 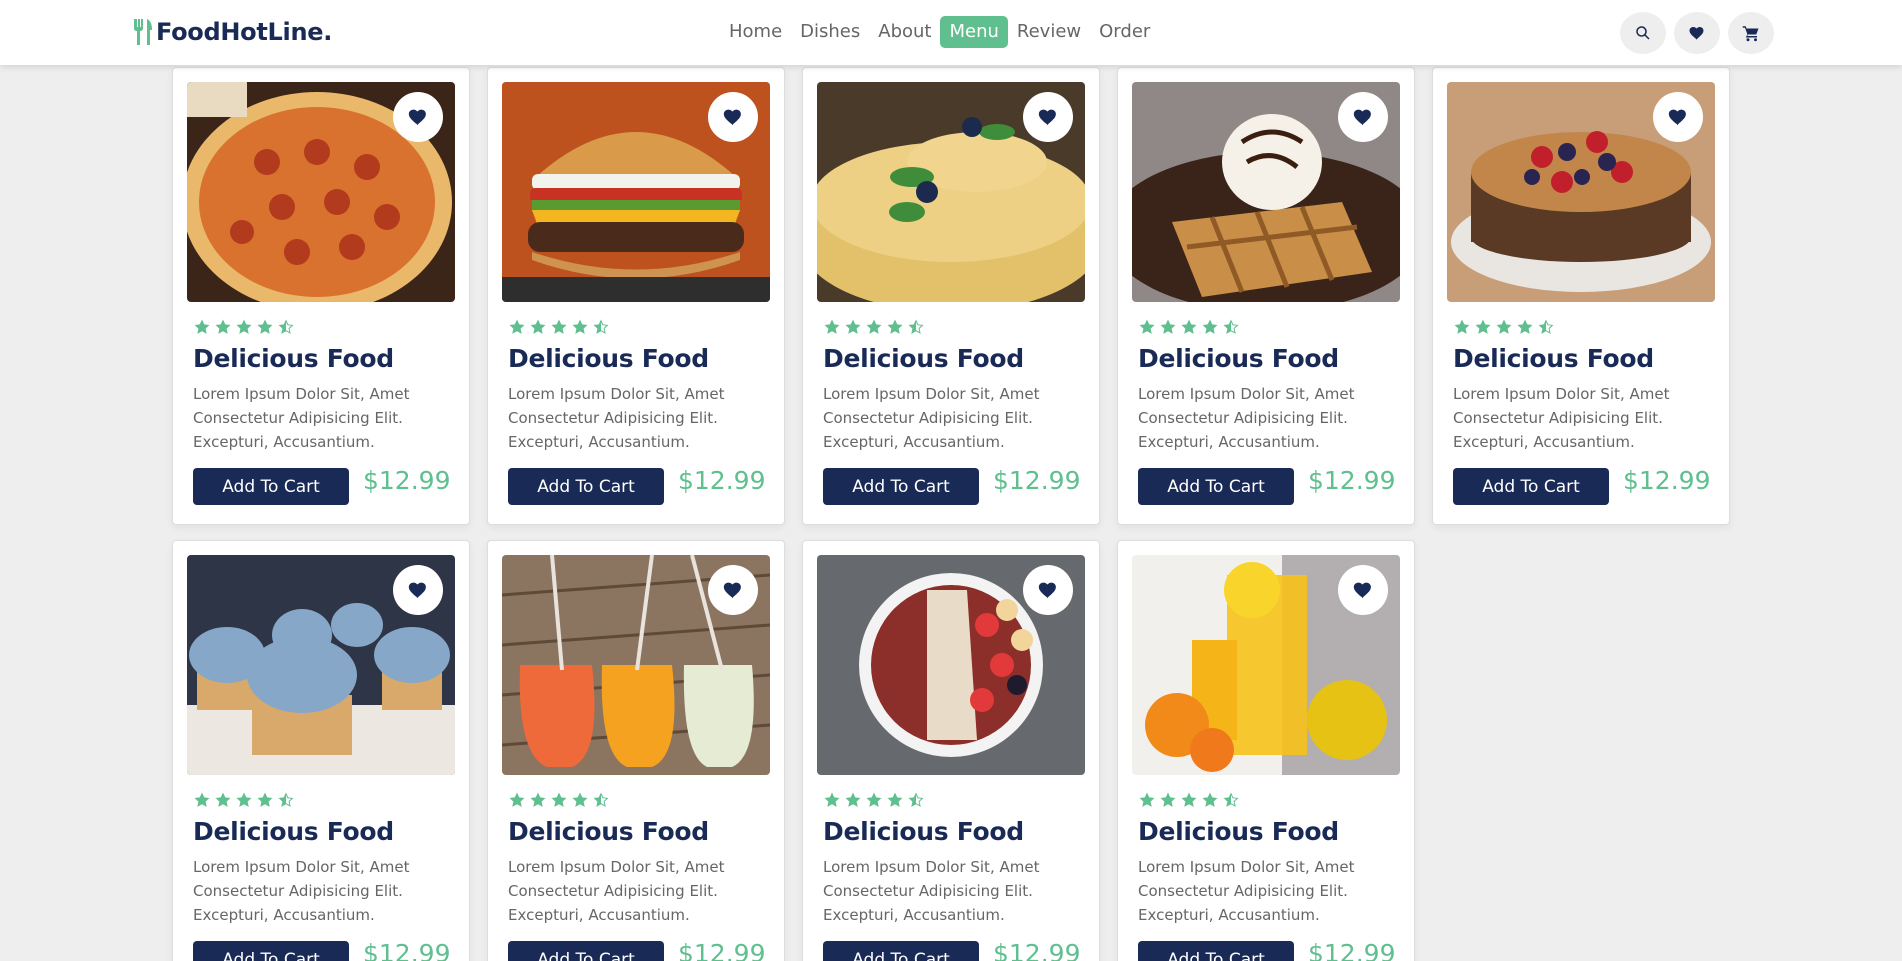 I want to click on wishlist-button, so click(x=1697, y=33).